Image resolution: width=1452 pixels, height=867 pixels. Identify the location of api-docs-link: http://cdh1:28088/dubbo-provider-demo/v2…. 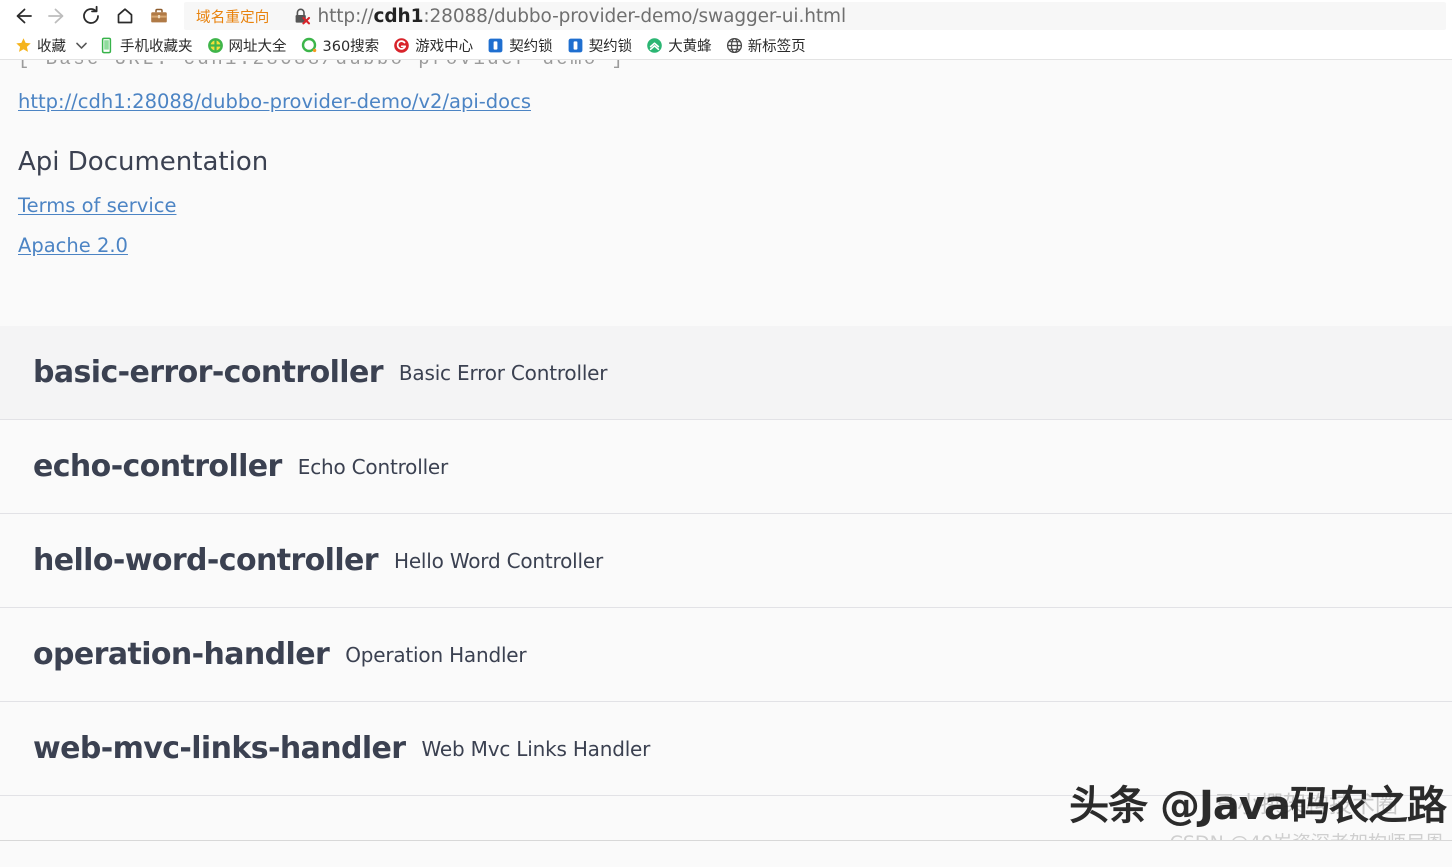
(274, 101).